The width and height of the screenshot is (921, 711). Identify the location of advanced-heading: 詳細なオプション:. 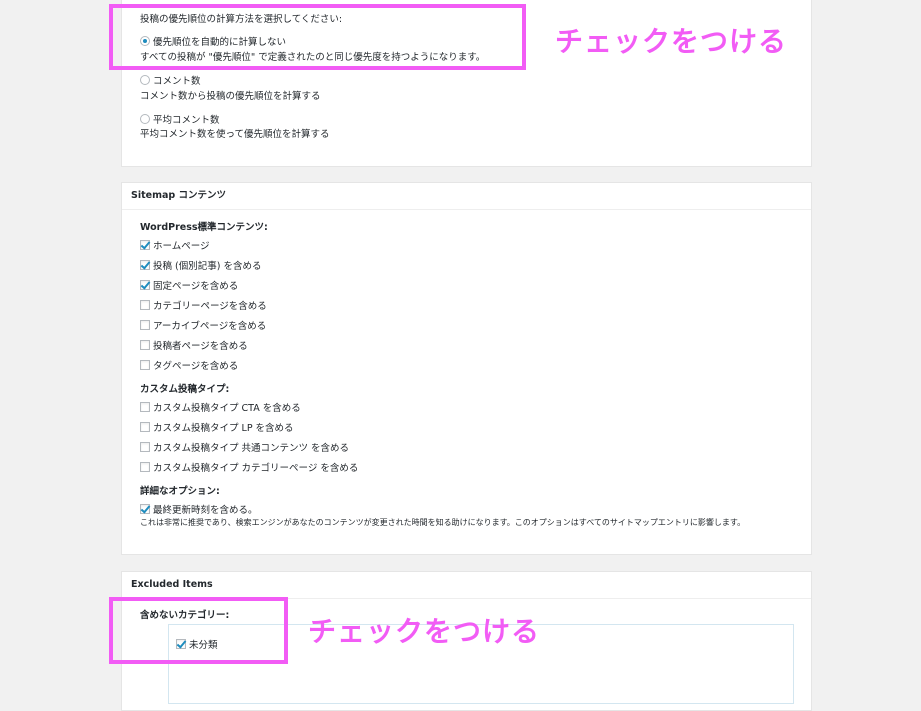
(180, 491).